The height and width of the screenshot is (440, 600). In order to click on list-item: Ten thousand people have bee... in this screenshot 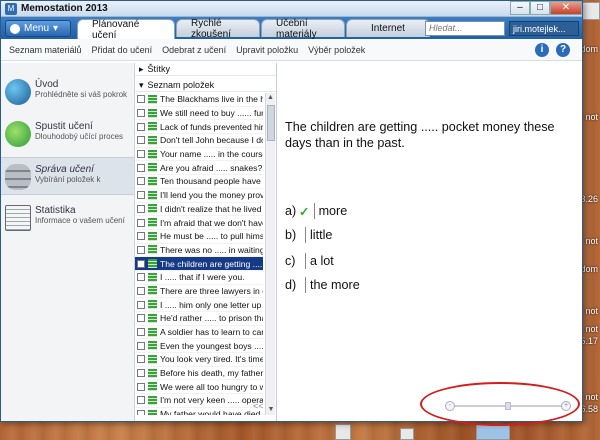, I will do `click(199, 182)`.